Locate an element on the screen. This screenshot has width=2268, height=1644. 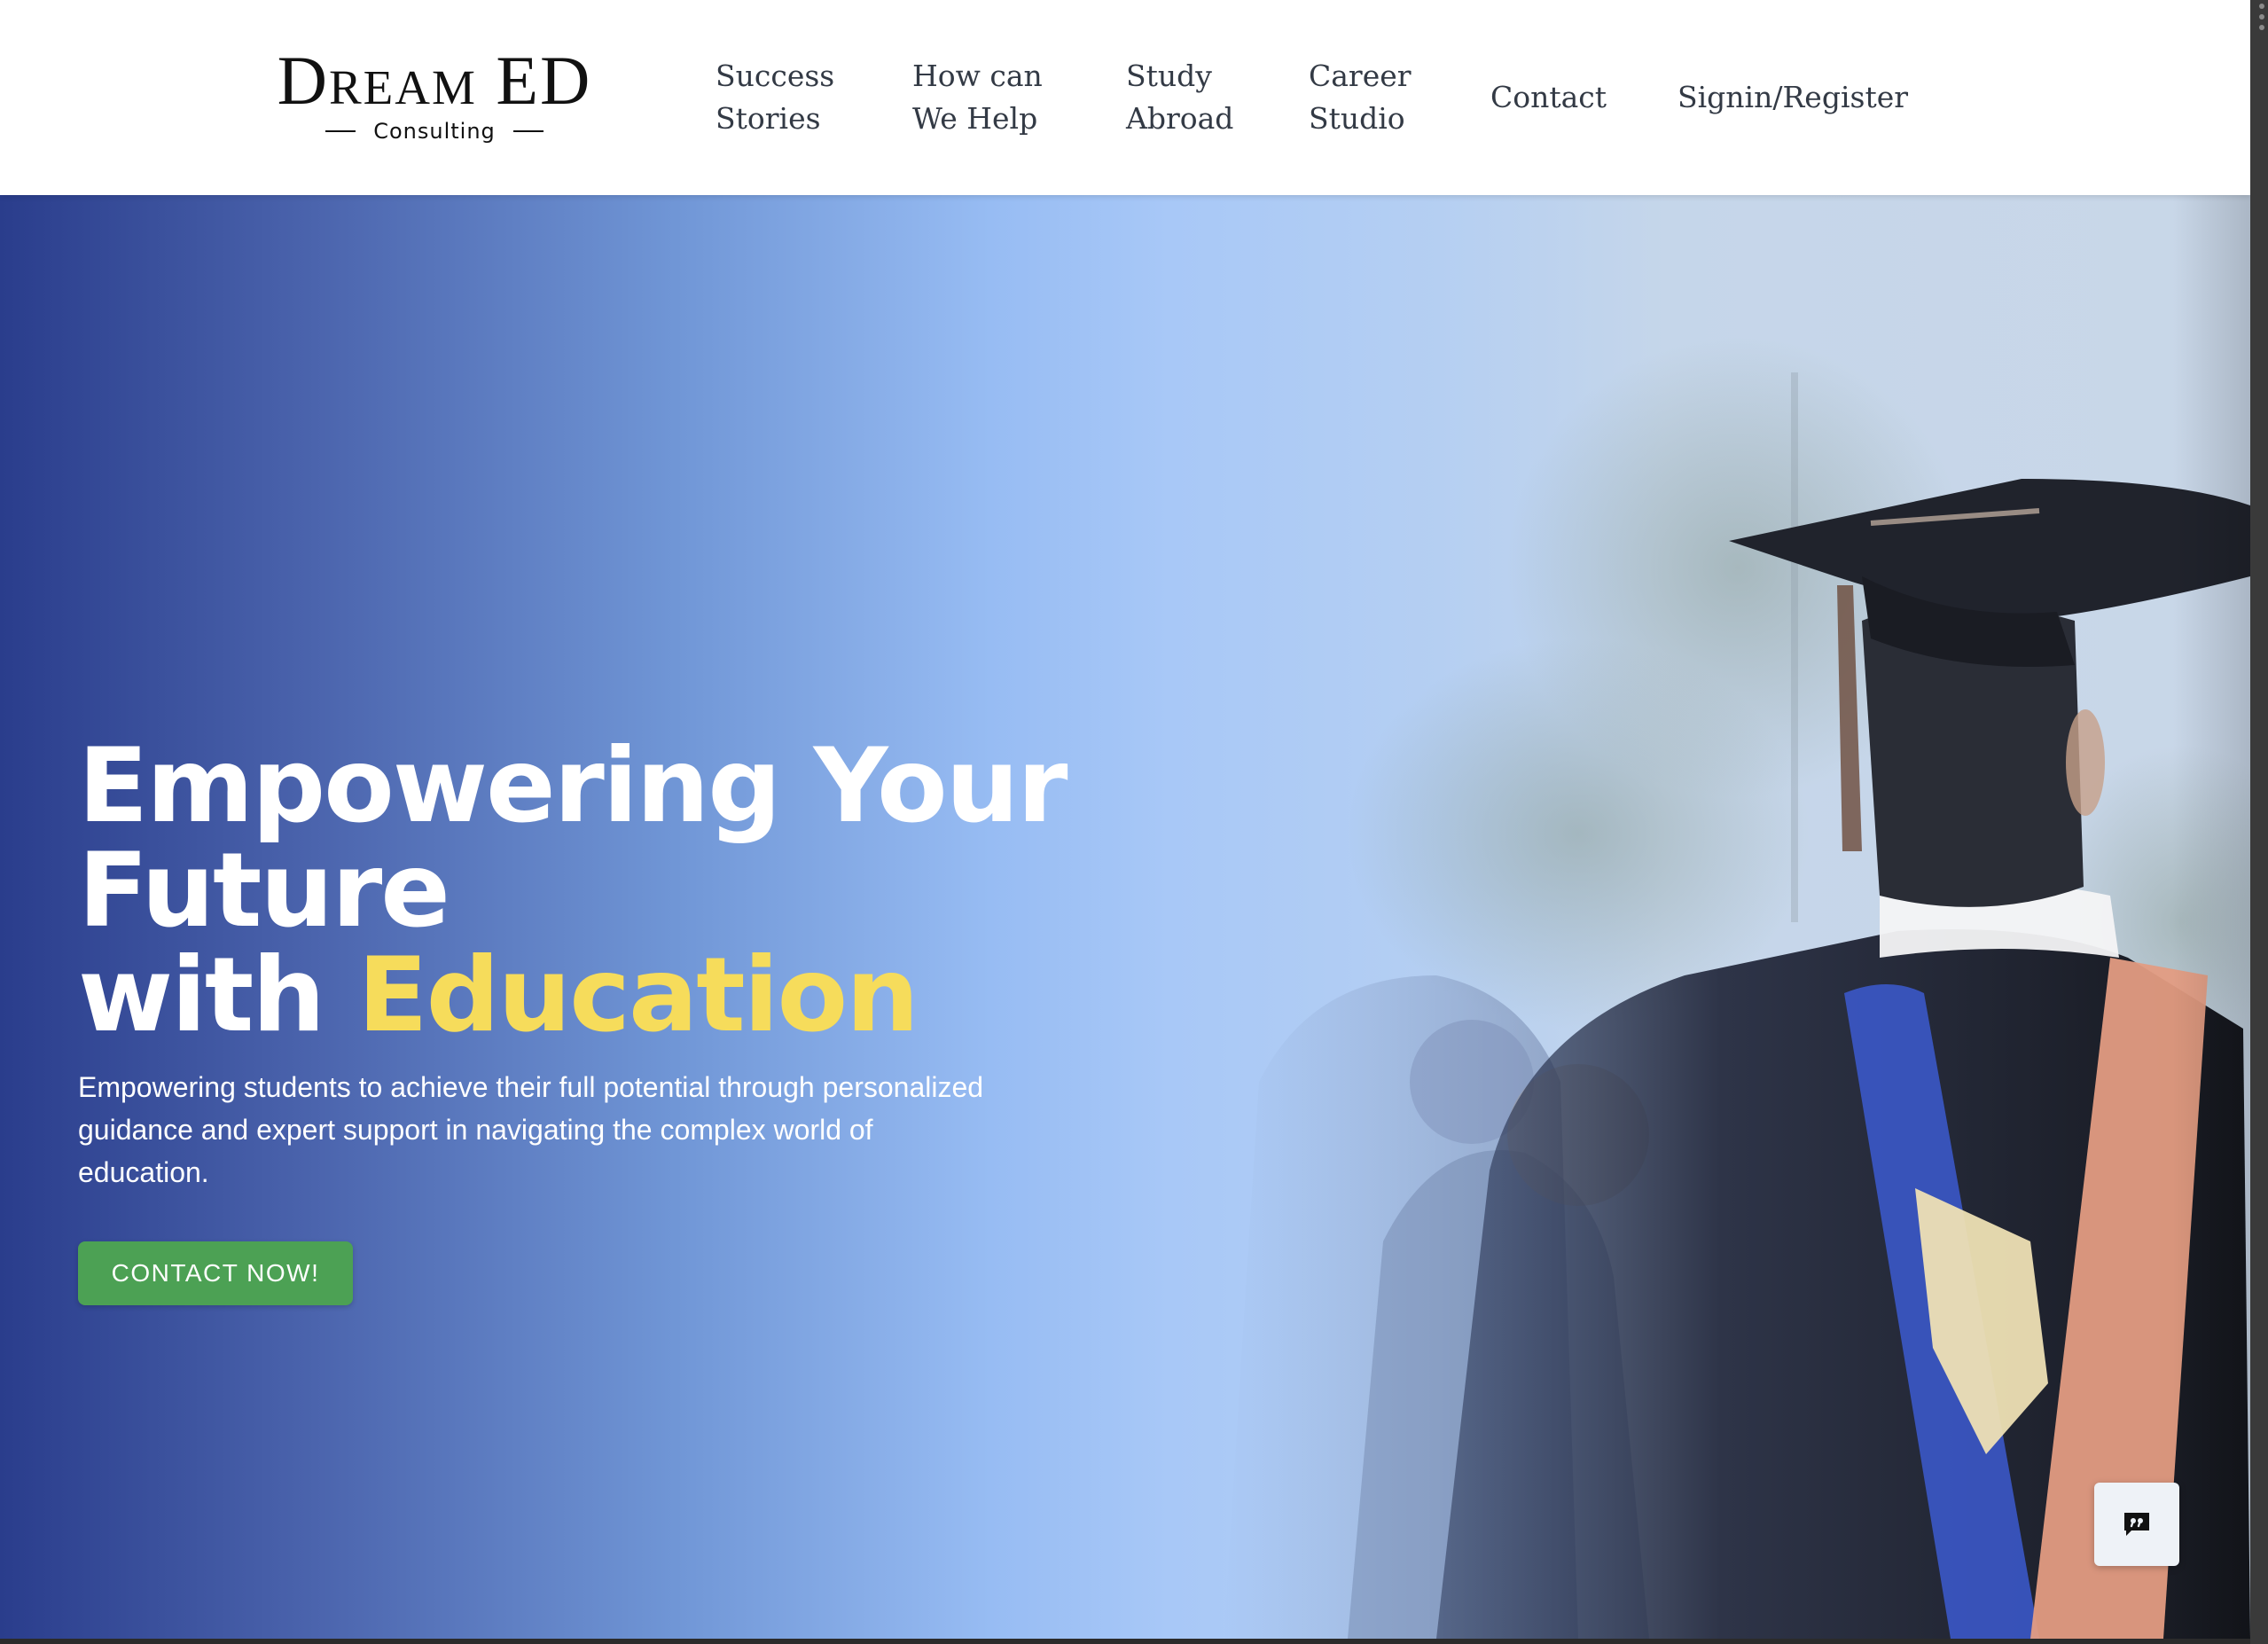
nav-career-studio: Career Studio is located at coordinates (1360, 97).